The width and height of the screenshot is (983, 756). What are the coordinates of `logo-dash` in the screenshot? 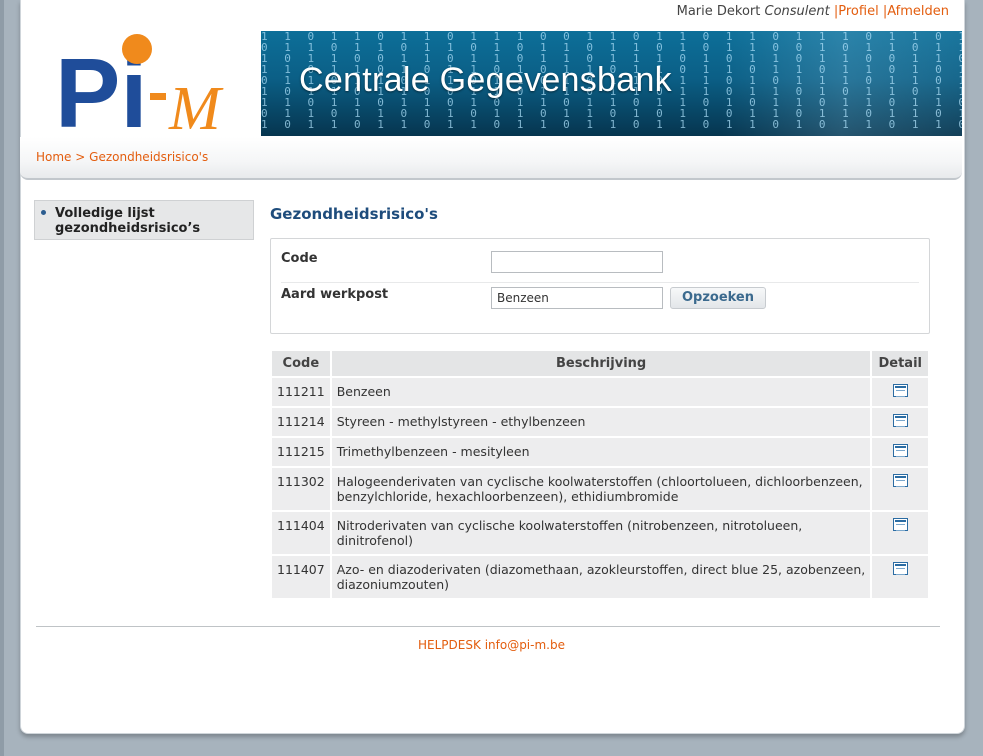 It's located at (158, 96).